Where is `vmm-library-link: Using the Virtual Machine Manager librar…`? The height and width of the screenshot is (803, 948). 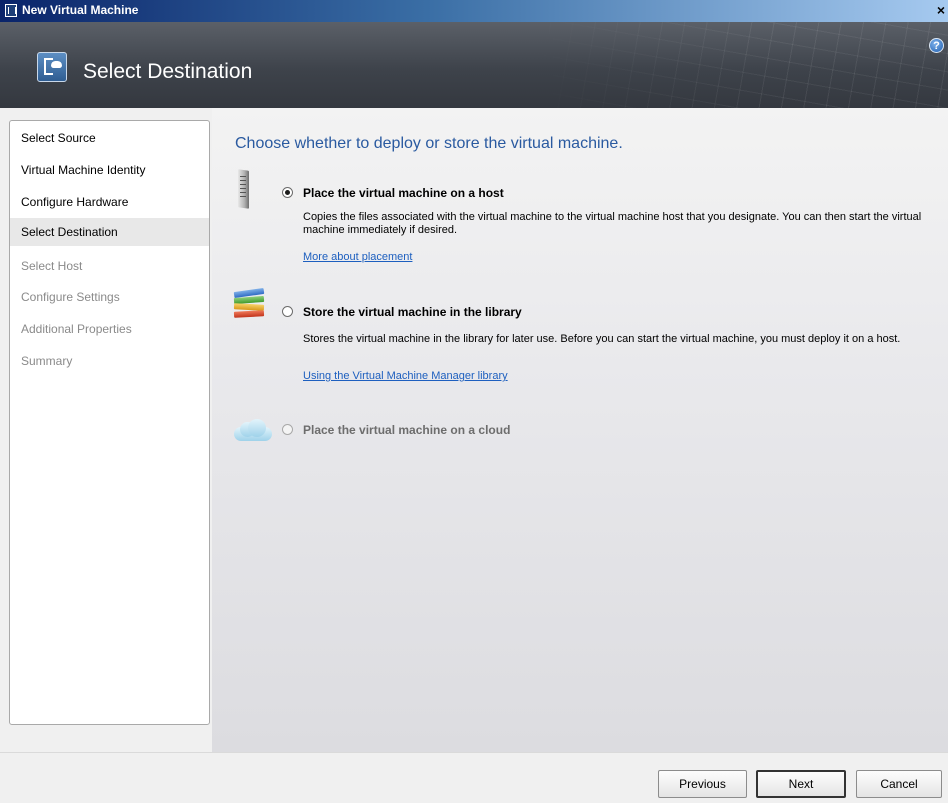
vmm-library-link: Using the Virtual Machine Manager librar… is located at coordinates (405, 376).